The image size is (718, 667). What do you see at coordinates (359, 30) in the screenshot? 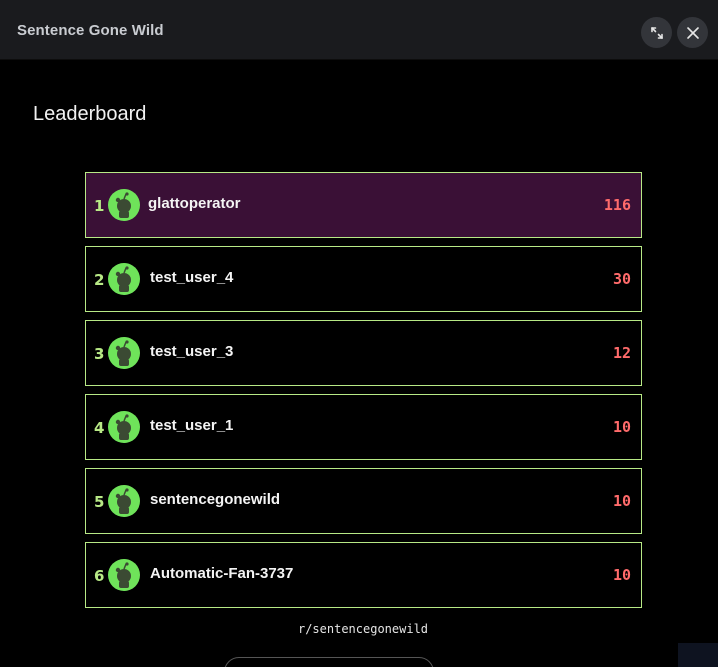
I see `title-bar: Sentence Gone Wild` at bounding box center [359, 30].